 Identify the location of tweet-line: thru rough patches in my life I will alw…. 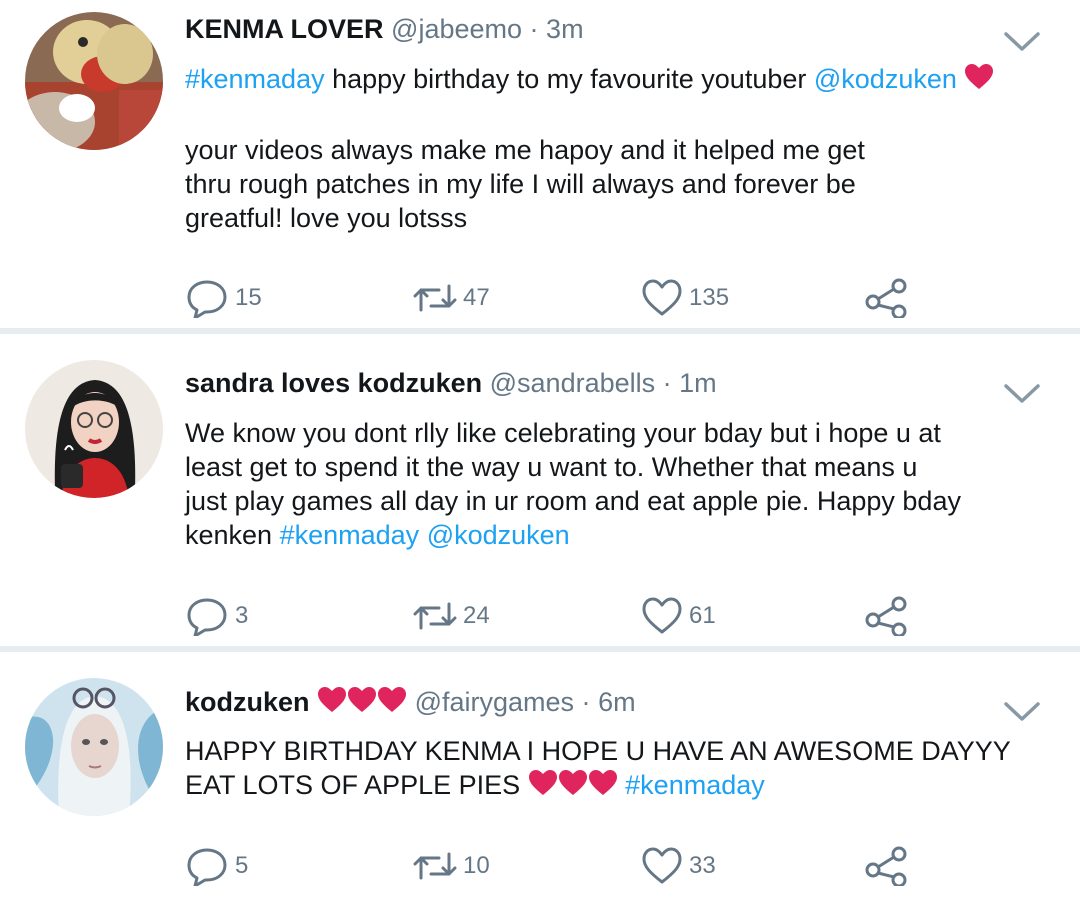
(520, 184).